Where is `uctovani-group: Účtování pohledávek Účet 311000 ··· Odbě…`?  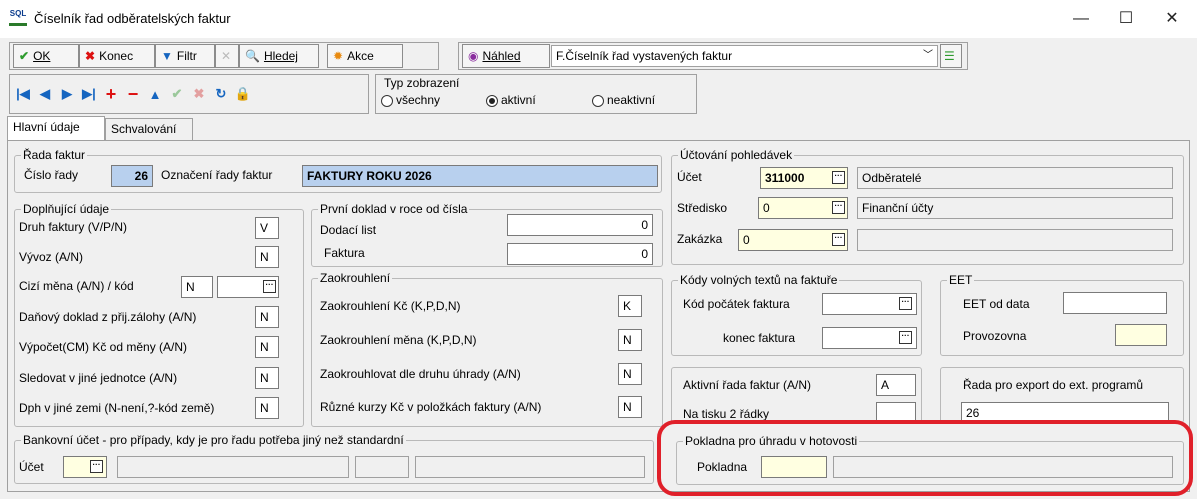 uctovani-group: Účtování pohledávek Účet 311000 ··· Odbě… is located at coordinates (927, 206).